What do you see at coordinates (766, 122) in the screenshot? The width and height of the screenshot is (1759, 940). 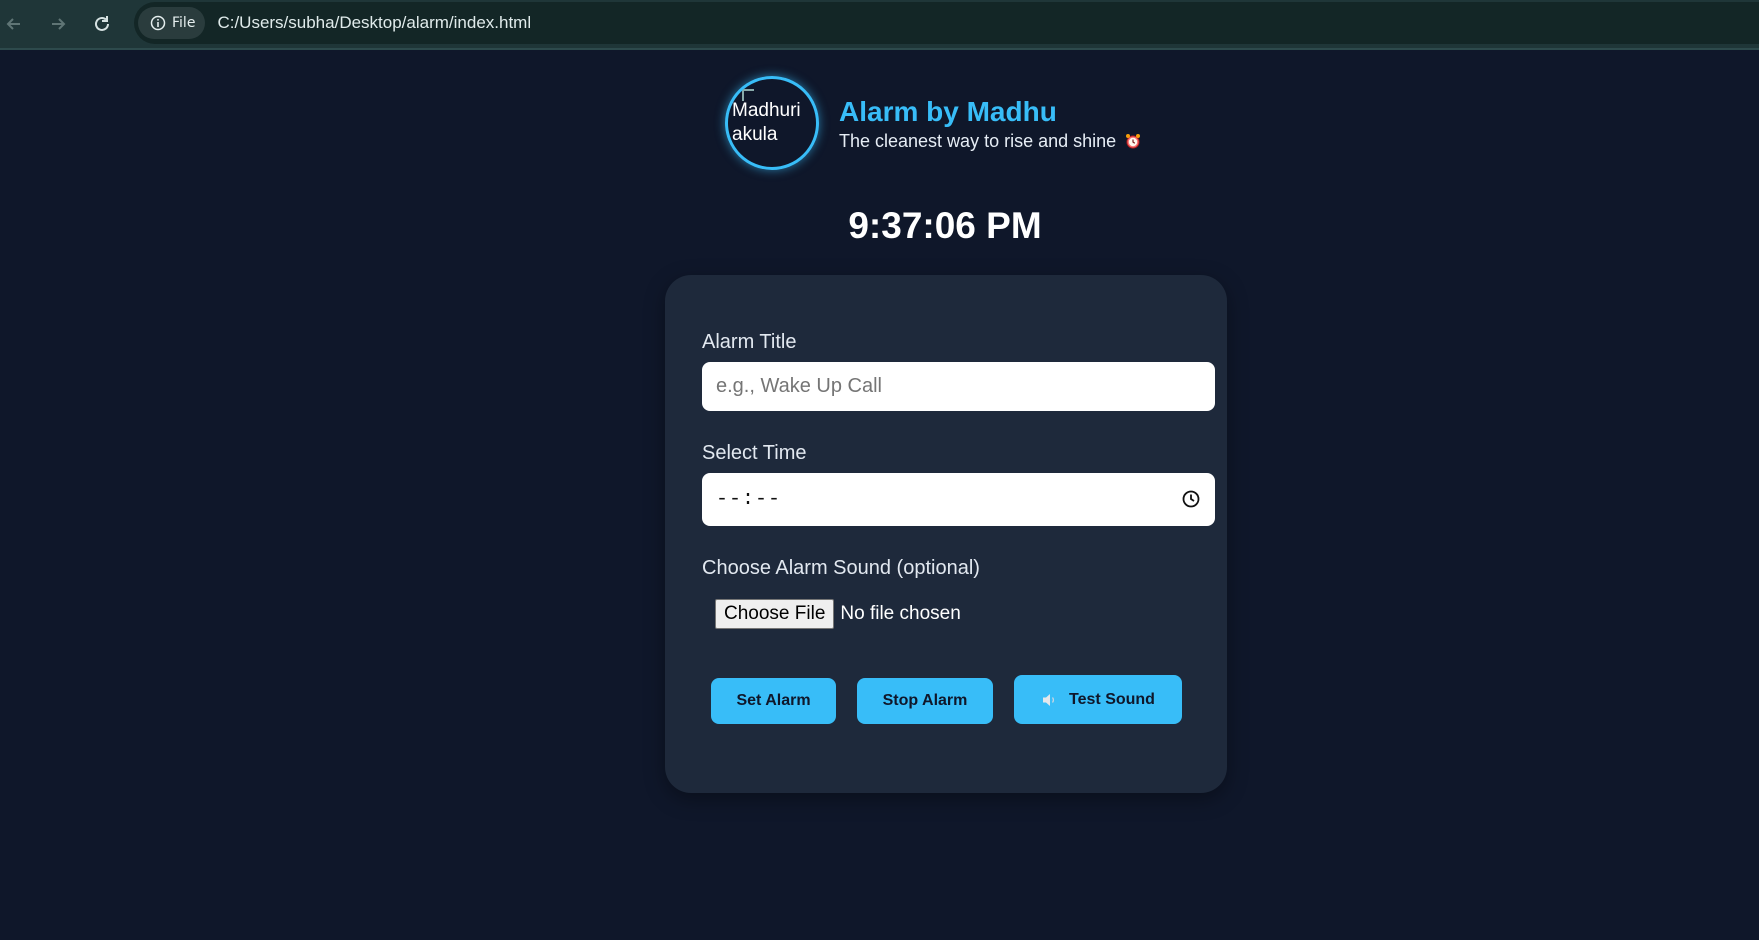 I see `avatar-alt-text: Madhuri akula` at bounding box center [766, 122].